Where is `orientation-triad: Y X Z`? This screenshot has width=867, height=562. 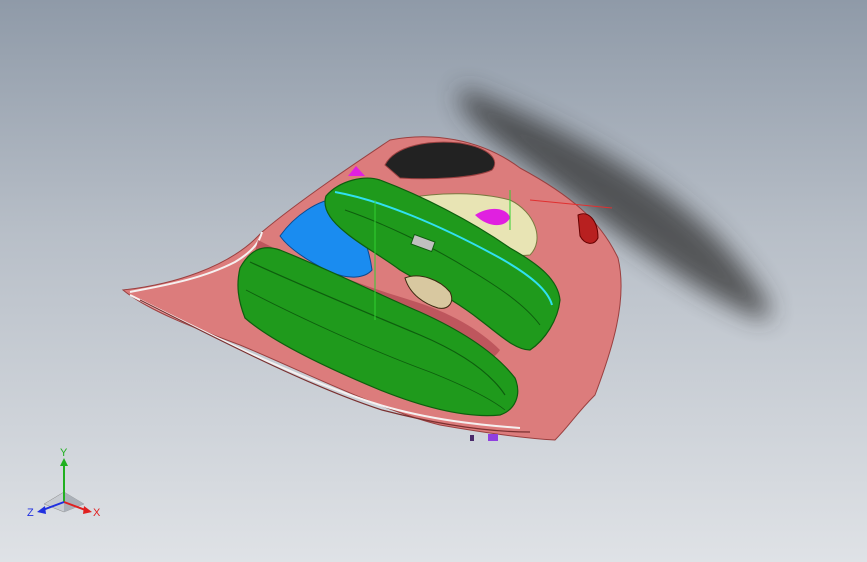 orientation-triad: Y X Z is located at coordinates (64, 486).